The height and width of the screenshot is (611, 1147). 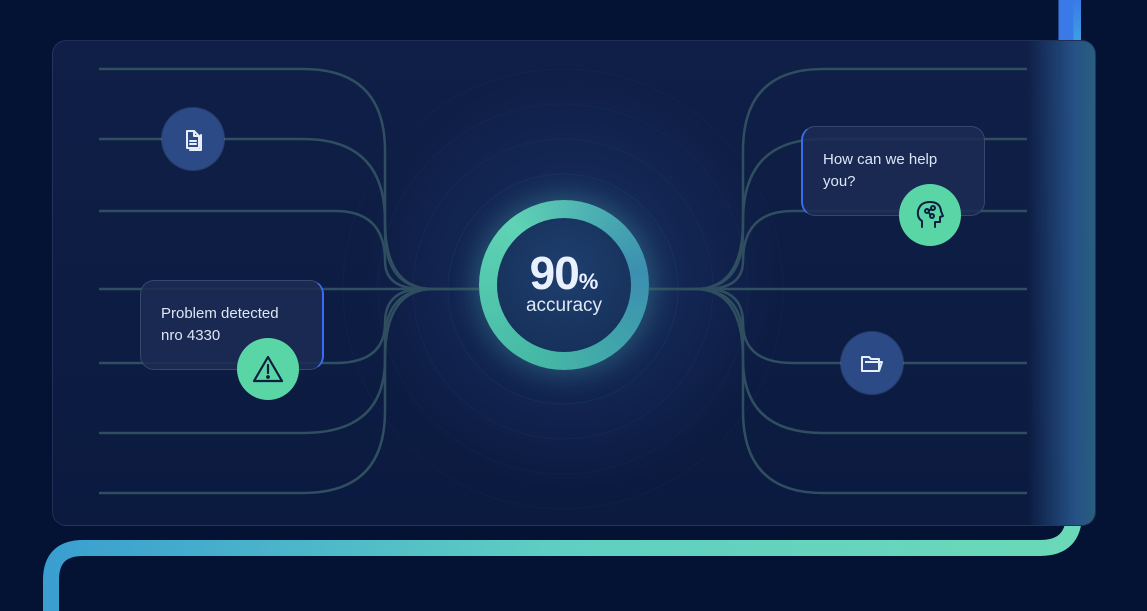 I want to click on folder-icon-badge, so click(x=872, y=363).